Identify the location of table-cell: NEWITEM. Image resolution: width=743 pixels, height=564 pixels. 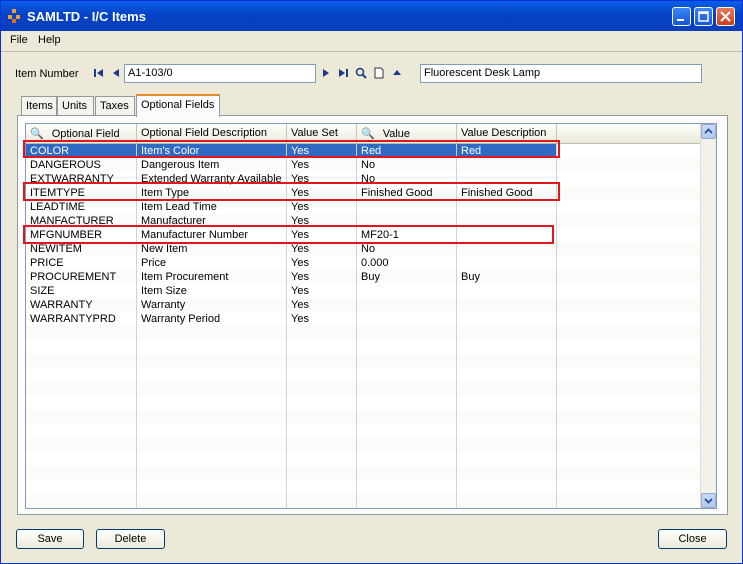
(81, 249).